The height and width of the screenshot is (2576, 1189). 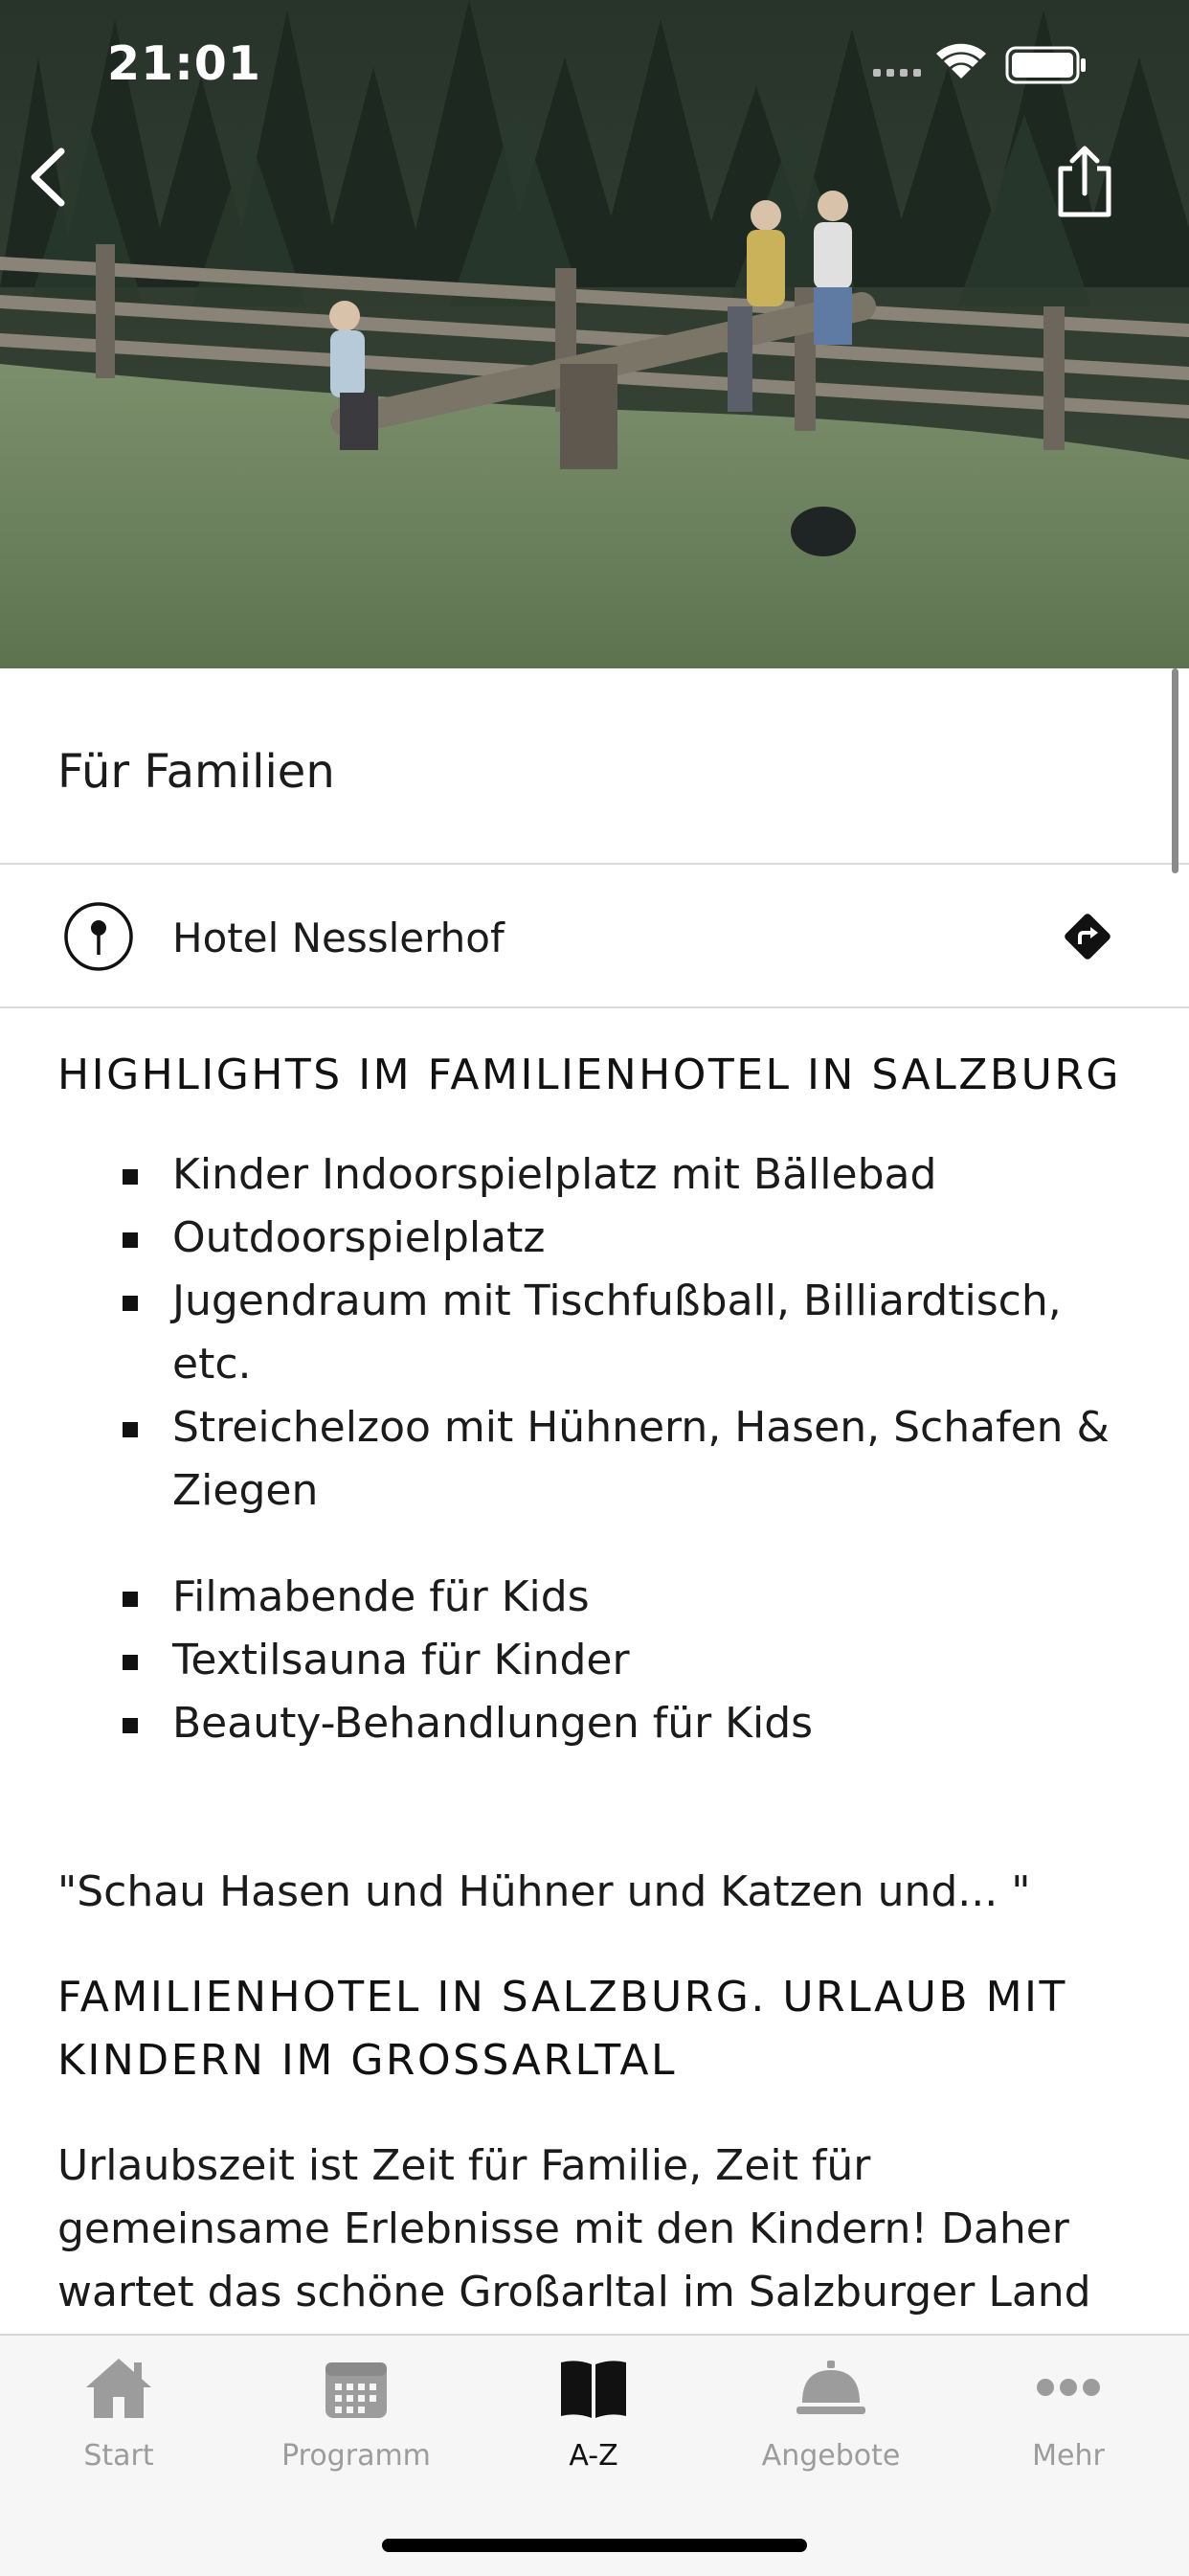 I want to click on tab-start: Start, so click(x=118, y=2421).